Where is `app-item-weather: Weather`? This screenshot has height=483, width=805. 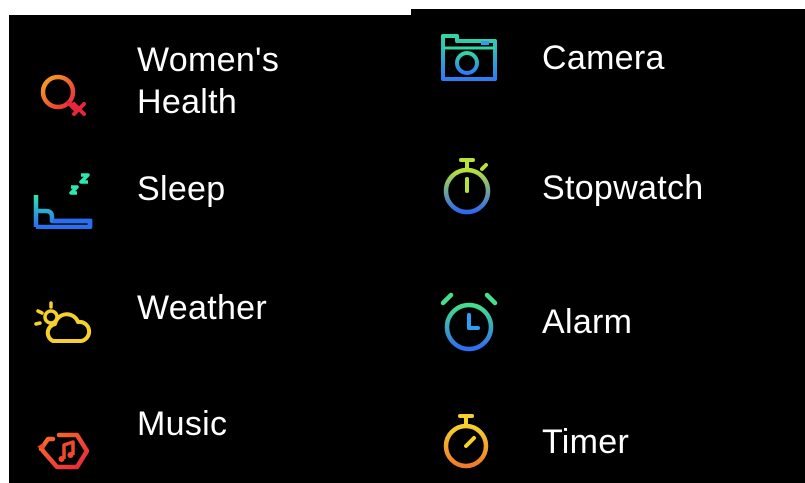
app-item-weather: Weather is located at coordinates (210, 325).